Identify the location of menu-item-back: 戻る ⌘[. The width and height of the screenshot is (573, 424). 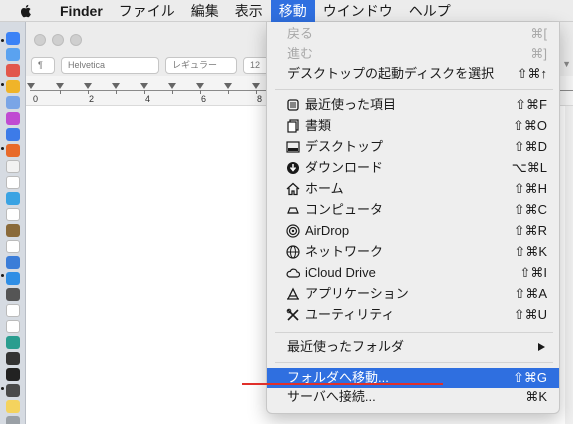
(413, 34).